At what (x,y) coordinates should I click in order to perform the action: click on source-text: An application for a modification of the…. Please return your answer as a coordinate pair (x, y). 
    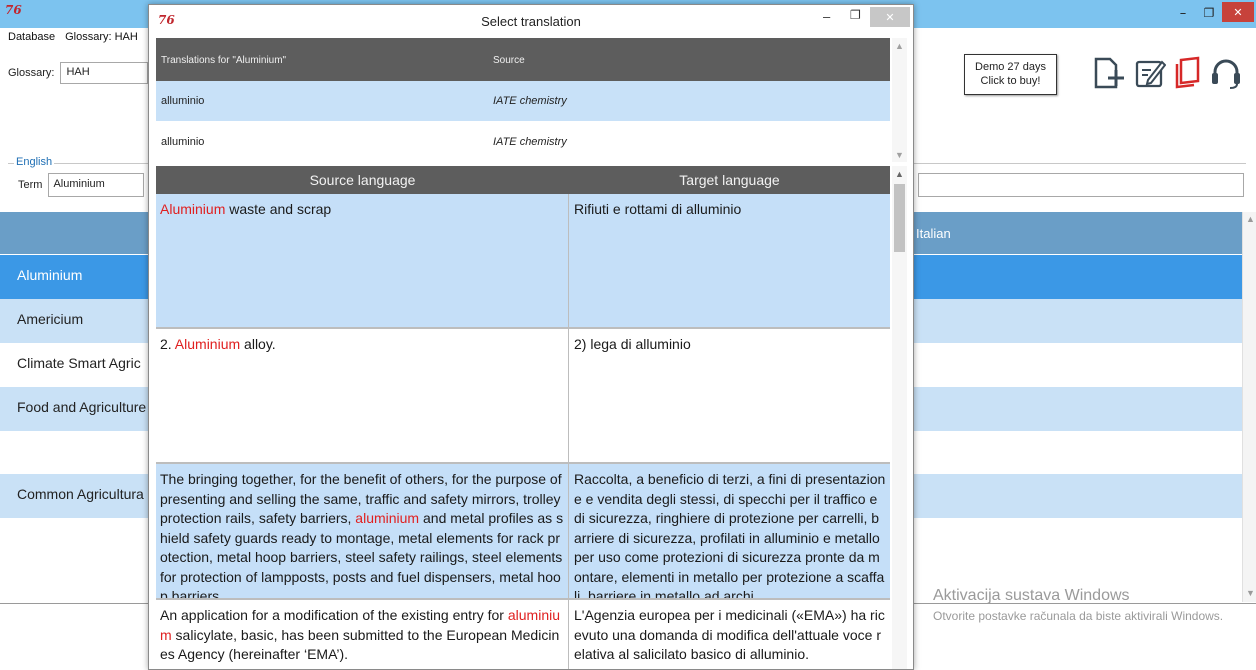
    Looking at the image, I should click on (362, 634).